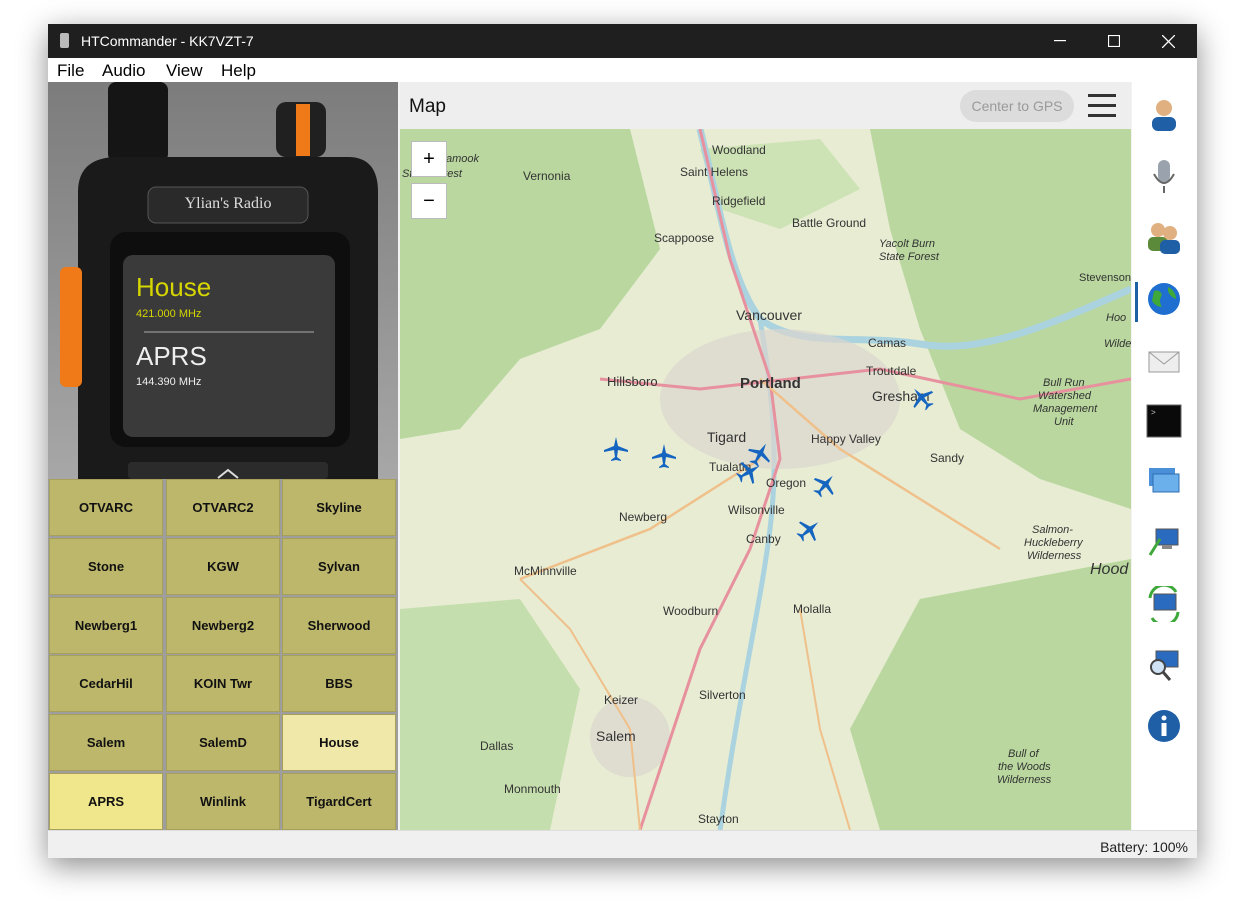 This screenshot has width=1245, height=921. I want to click on menu-help: Help, so click(238, 71).